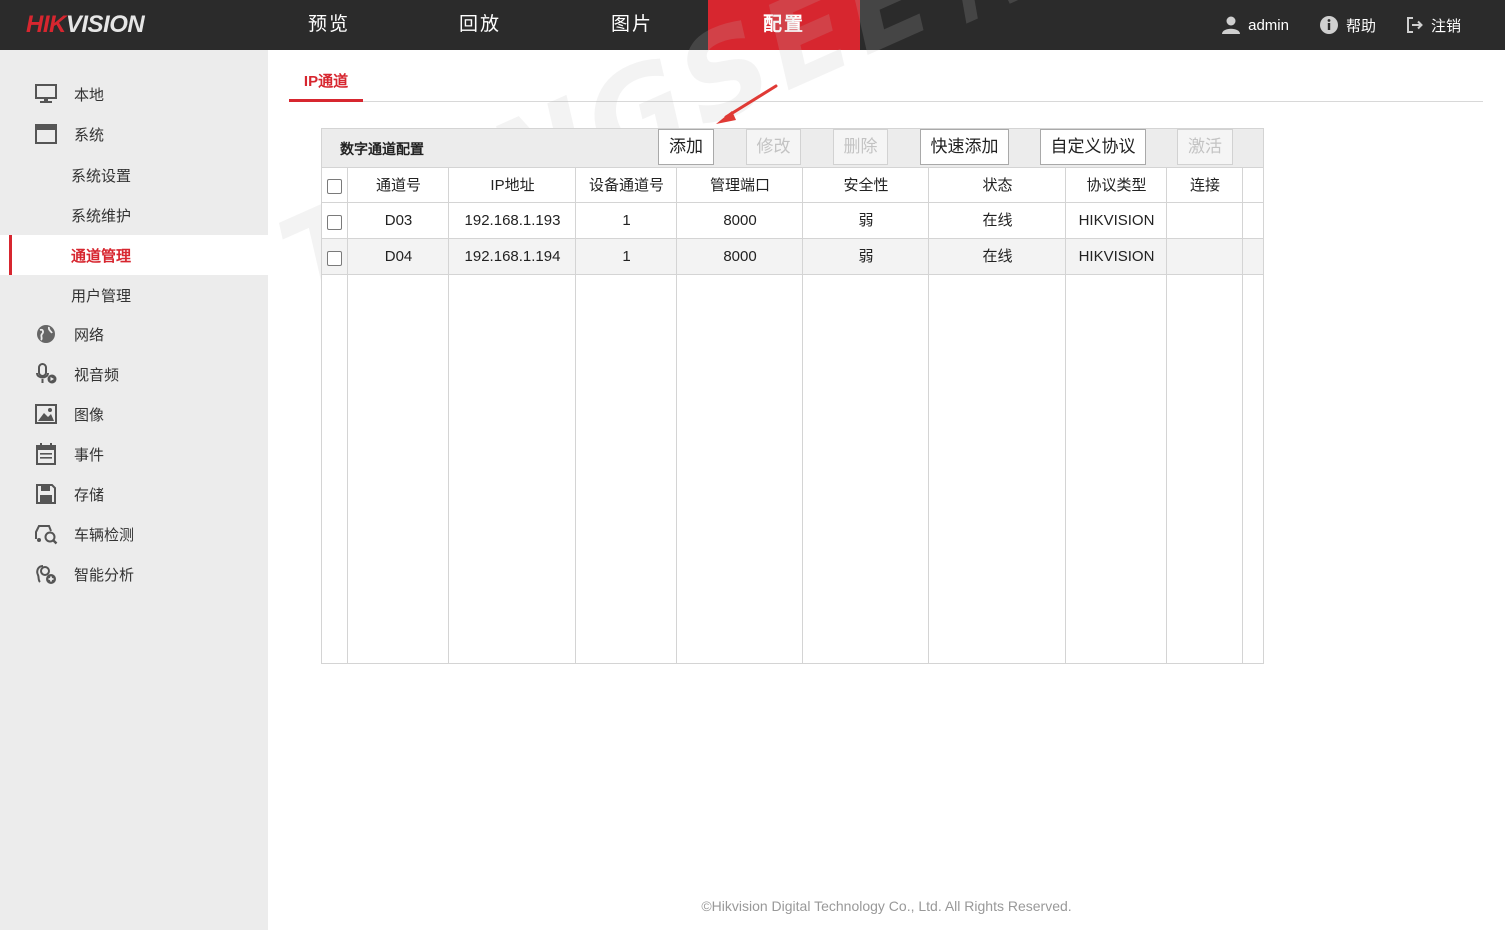 This screenshot has height=930, width=1505. Describe the element at coordinates (1360, 26) in the screenshot. I see `help-label: 帮助` at that location.